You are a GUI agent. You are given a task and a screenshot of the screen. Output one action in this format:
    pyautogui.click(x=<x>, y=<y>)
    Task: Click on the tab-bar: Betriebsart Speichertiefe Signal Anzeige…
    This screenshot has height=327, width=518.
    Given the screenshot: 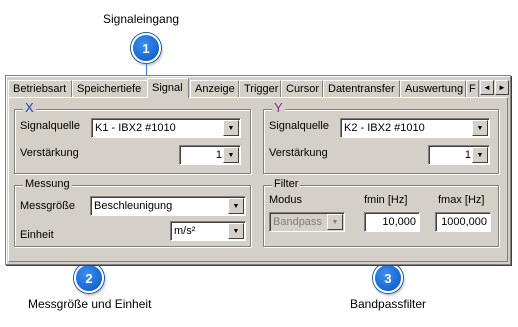 What is the action you would take?
    pyautogui.click(x=258, y=88)
    